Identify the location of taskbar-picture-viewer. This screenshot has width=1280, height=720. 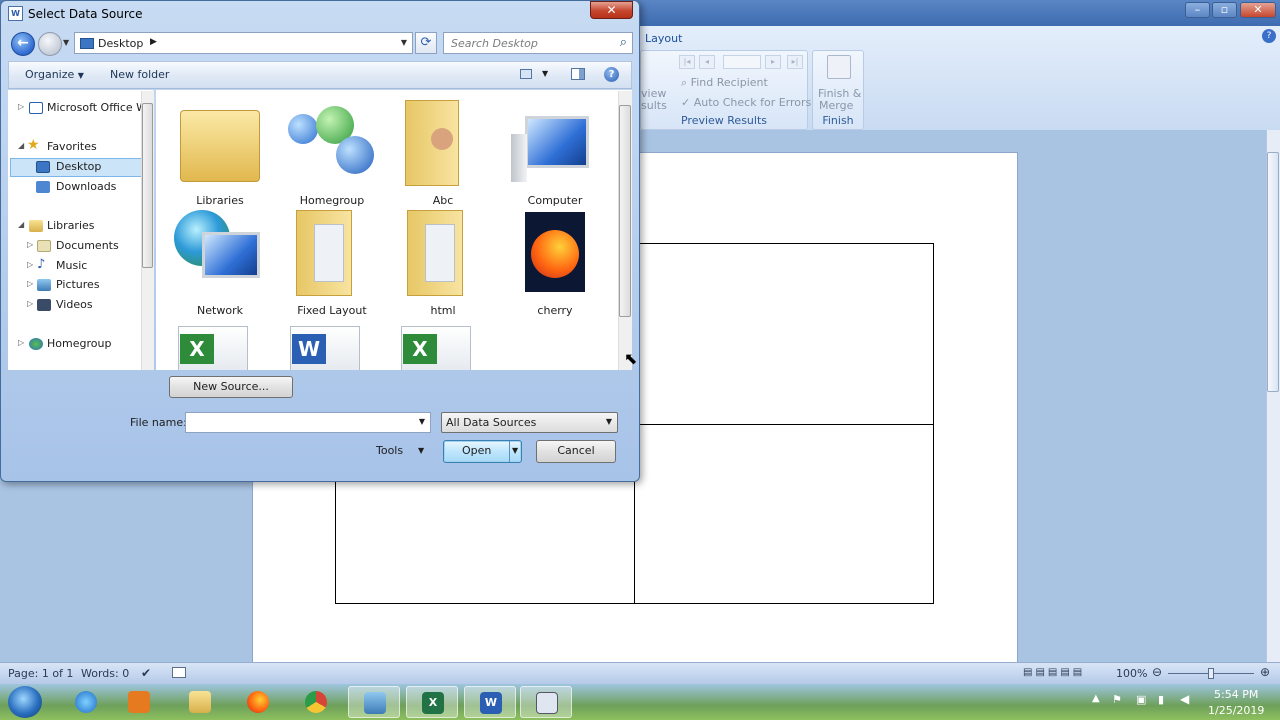
(374, 702).